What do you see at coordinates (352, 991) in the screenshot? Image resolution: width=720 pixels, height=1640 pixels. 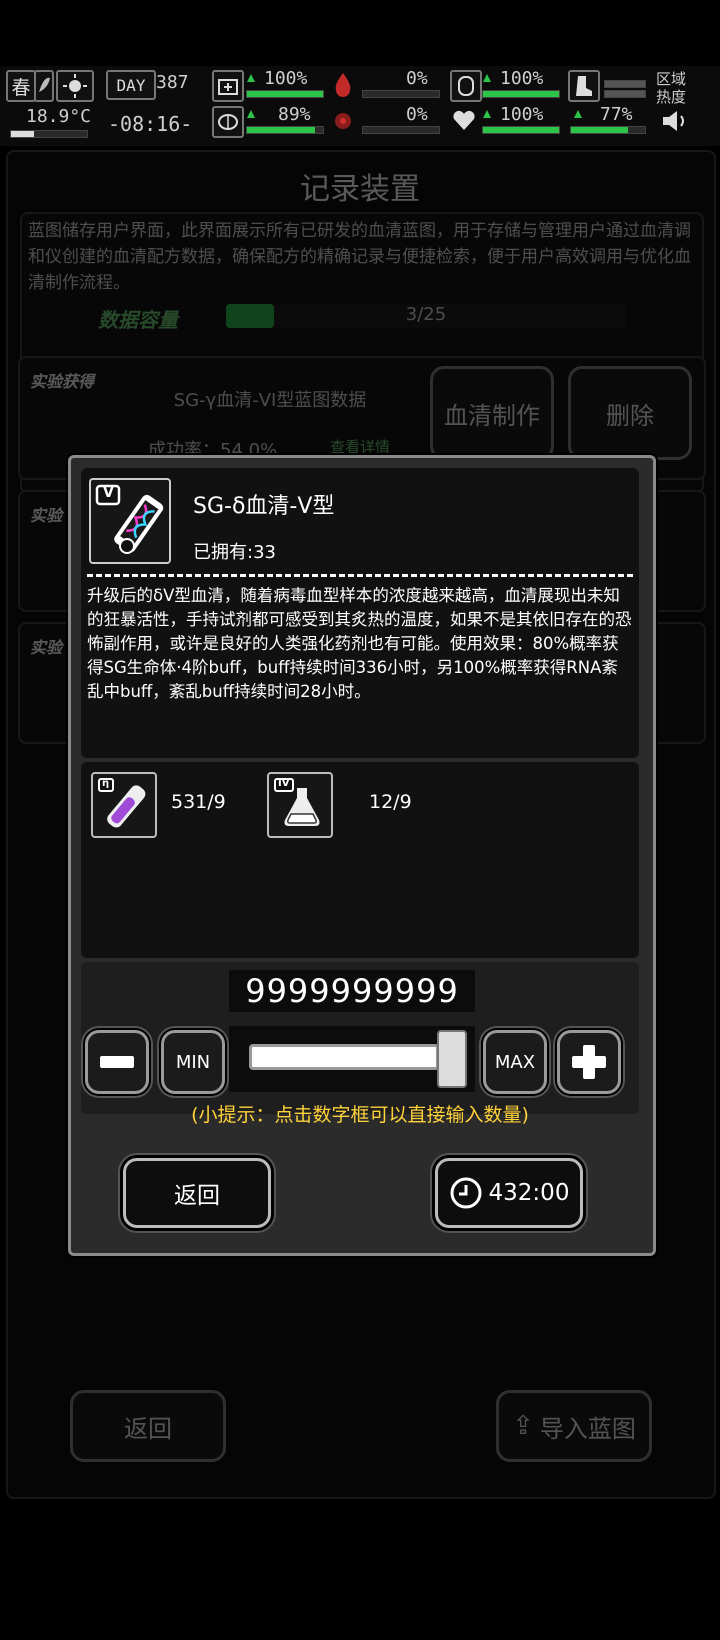 I see `quantity-input: 9999999999` at bounding box center [352, 991].